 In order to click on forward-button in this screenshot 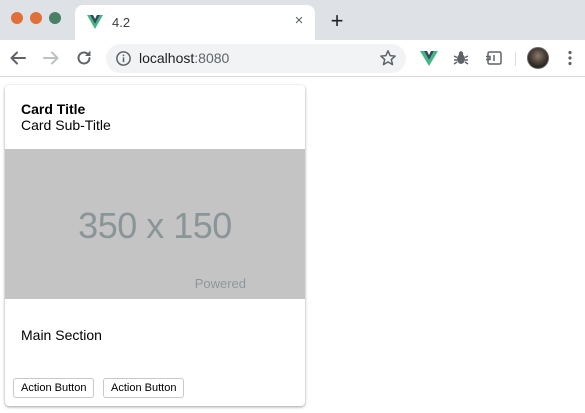, I will do `click(51, 58)`.